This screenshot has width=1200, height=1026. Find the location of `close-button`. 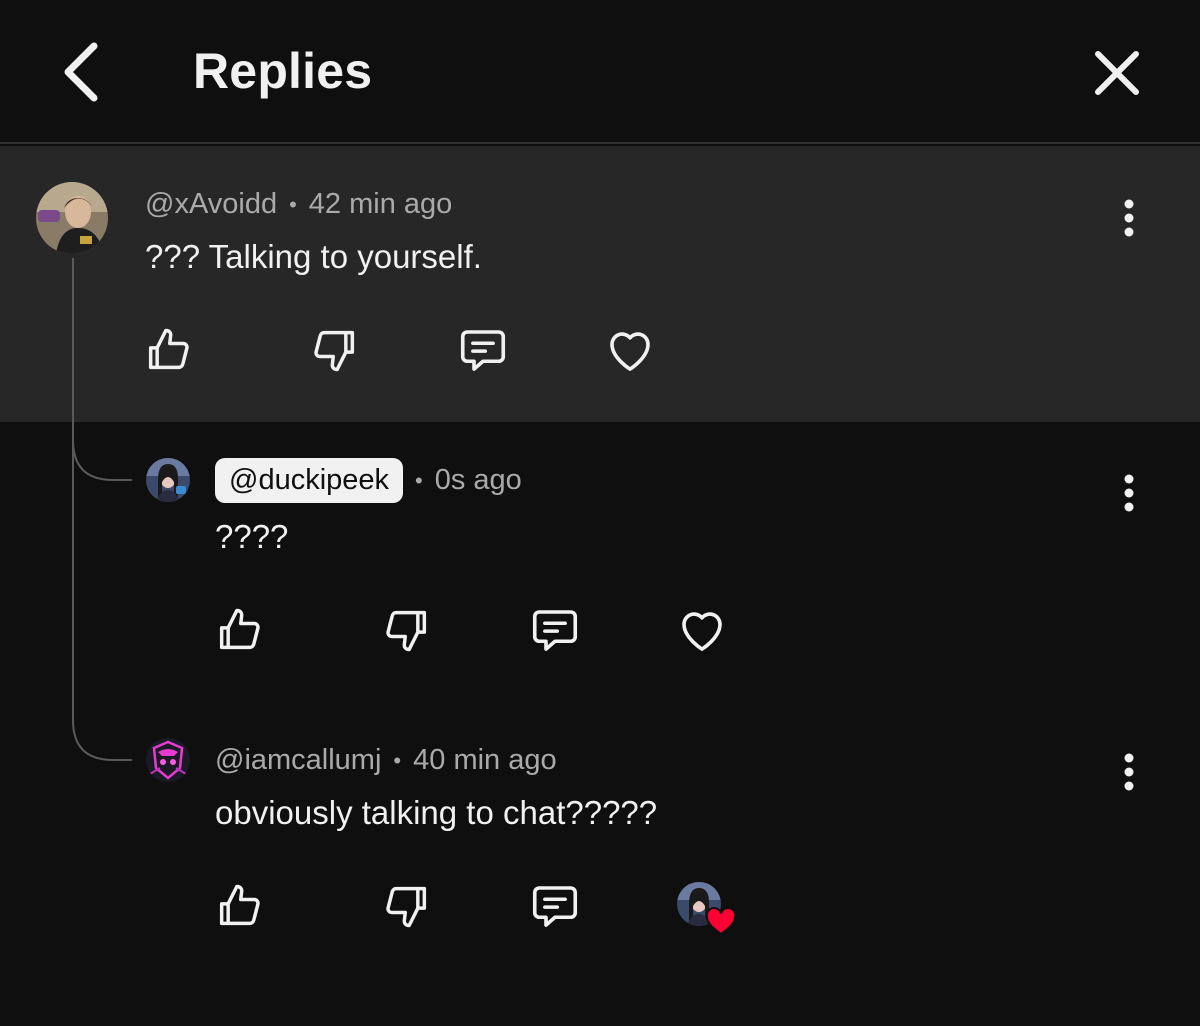

close-button is located at coordinates (1117, 73).